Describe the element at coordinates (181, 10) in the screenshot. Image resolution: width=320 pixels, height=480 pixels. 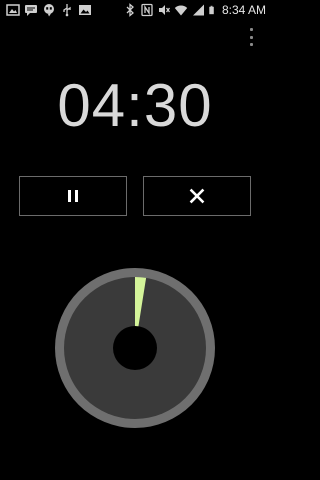
I see `wifi-icon` at that location.